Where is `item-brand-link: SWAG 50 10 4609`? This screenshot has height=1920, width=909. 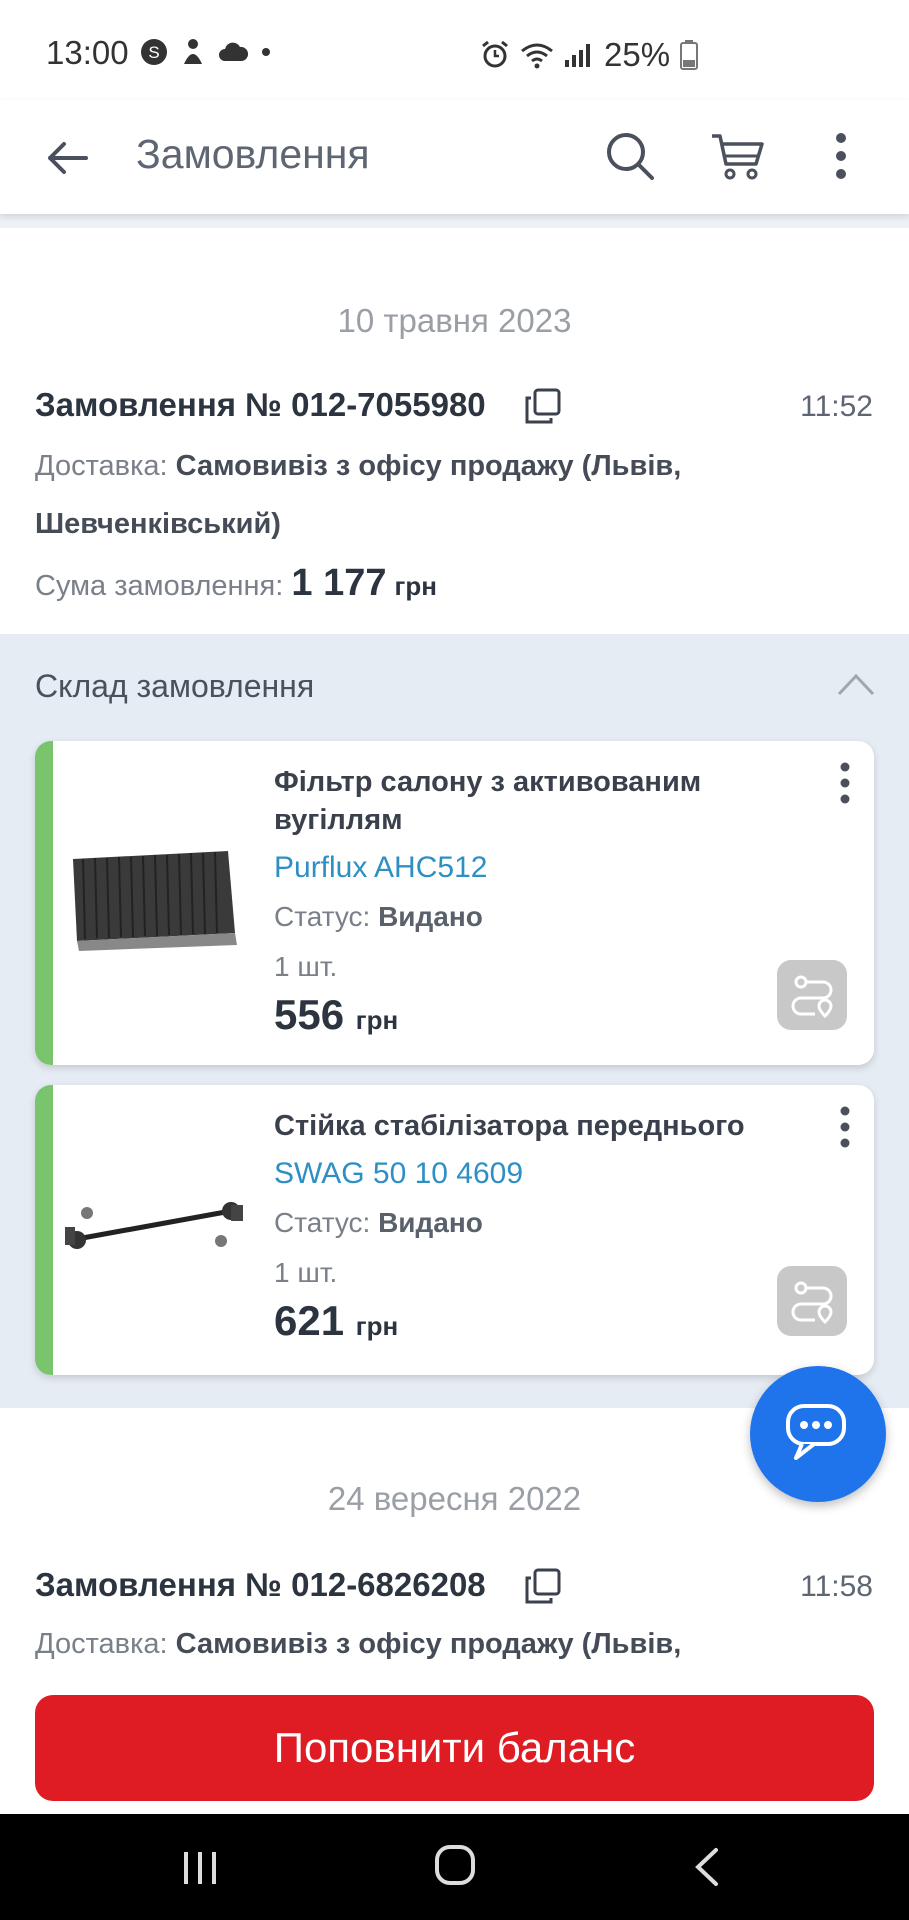
item-brand-link: SWAG 50 10 4609 is located at coordinates (398, 1174).